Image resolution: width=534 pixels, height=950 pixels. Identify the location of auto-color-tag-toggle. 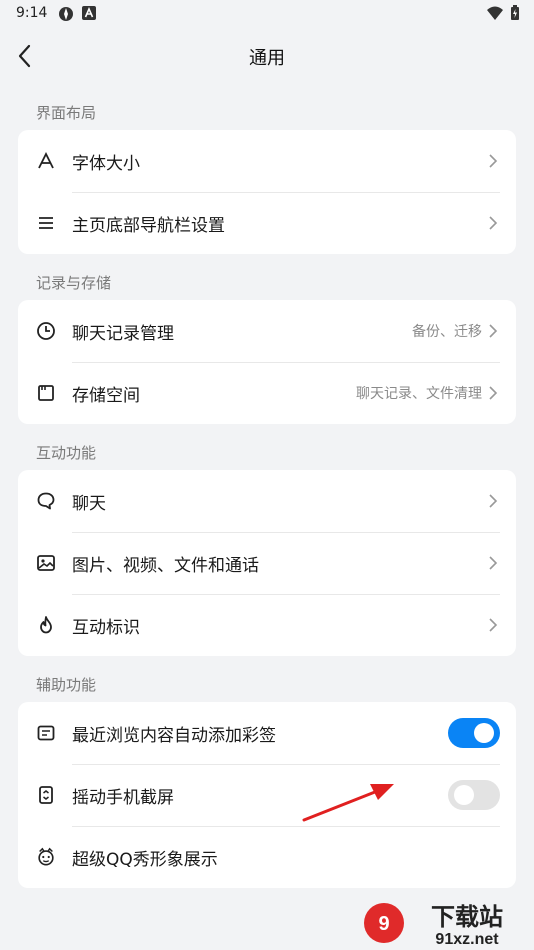
(474, 733).